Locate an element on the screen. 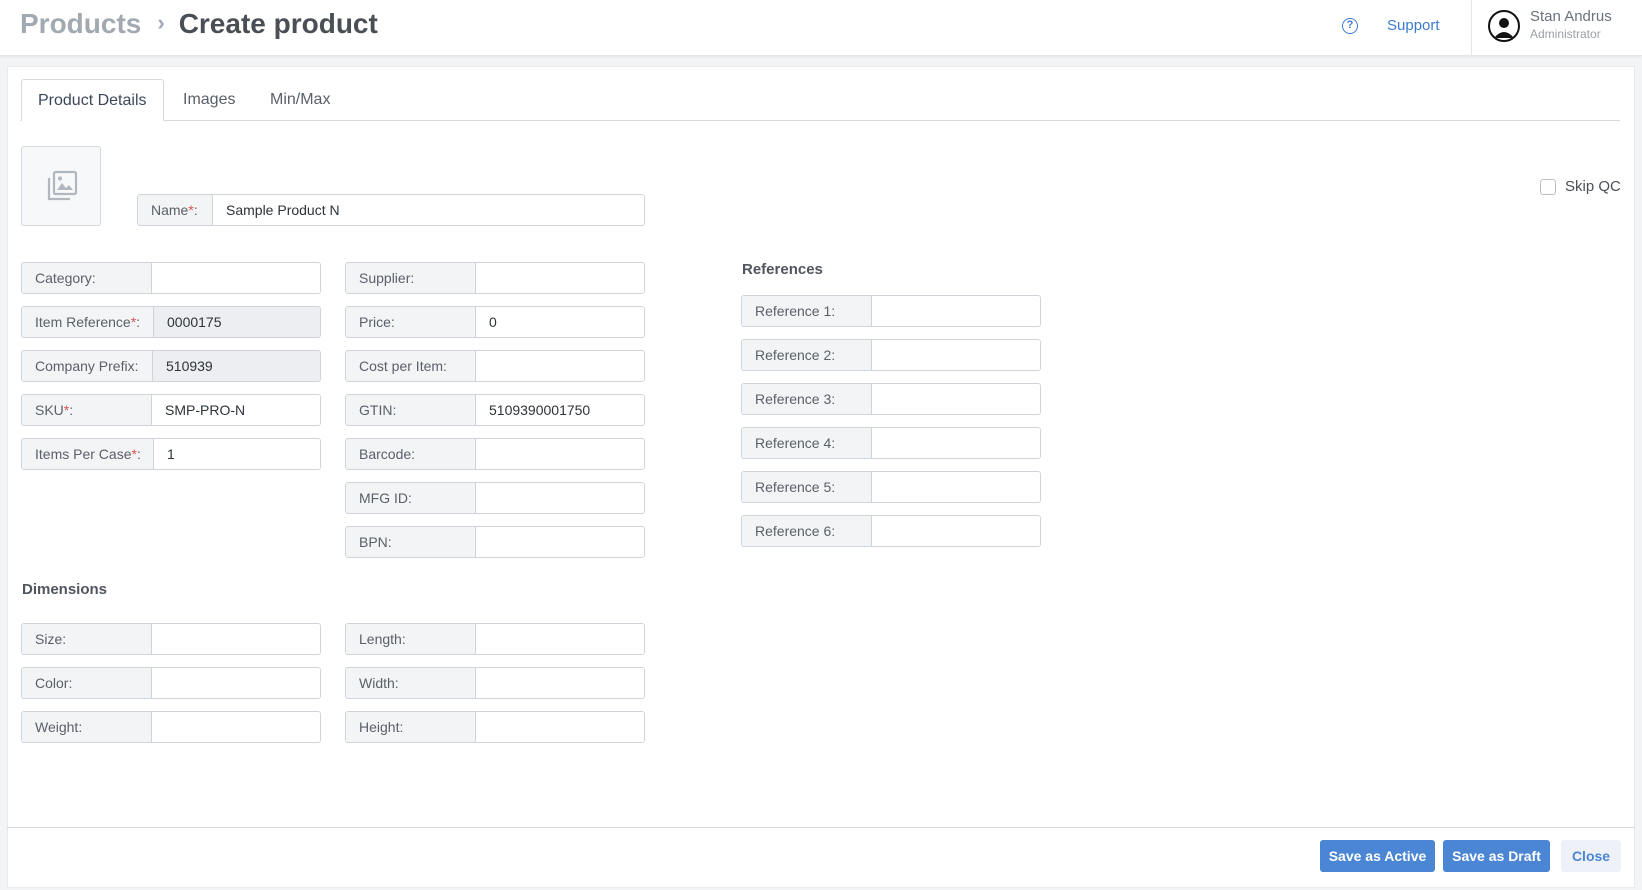 The image size is (1642, 890). width-label: Width: is located at coordinates (411, 683).